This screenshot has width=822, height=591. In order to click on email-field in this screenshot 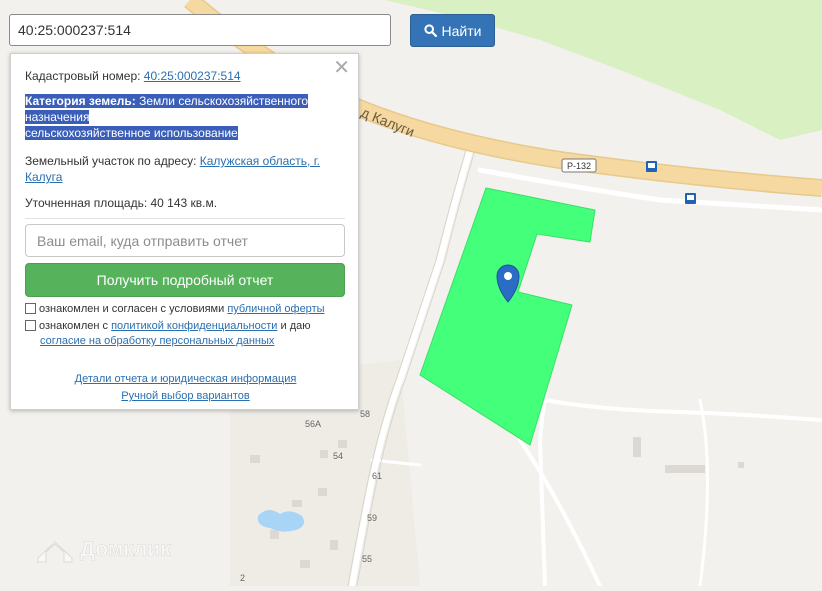, I will do `click(185, 240)`.